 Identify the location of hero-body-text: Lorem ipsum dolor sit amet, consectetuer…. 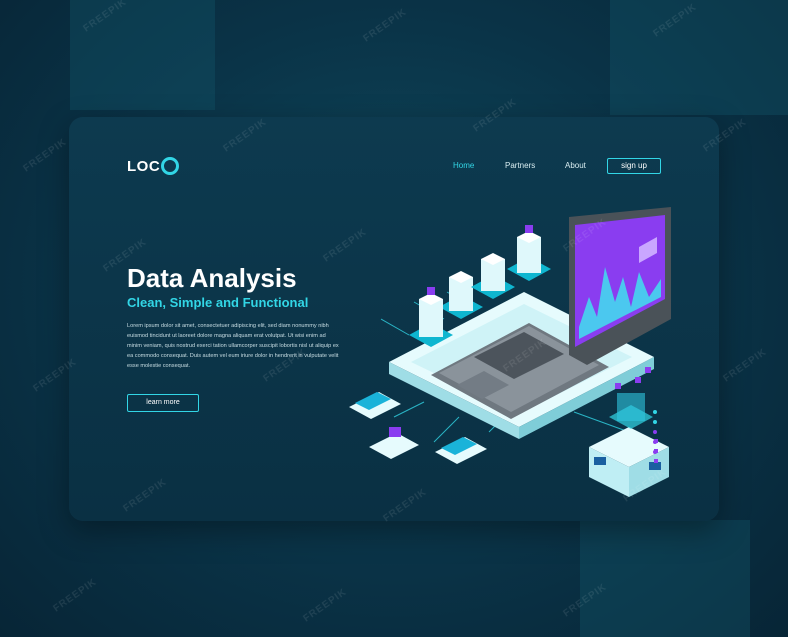
(233, 346).